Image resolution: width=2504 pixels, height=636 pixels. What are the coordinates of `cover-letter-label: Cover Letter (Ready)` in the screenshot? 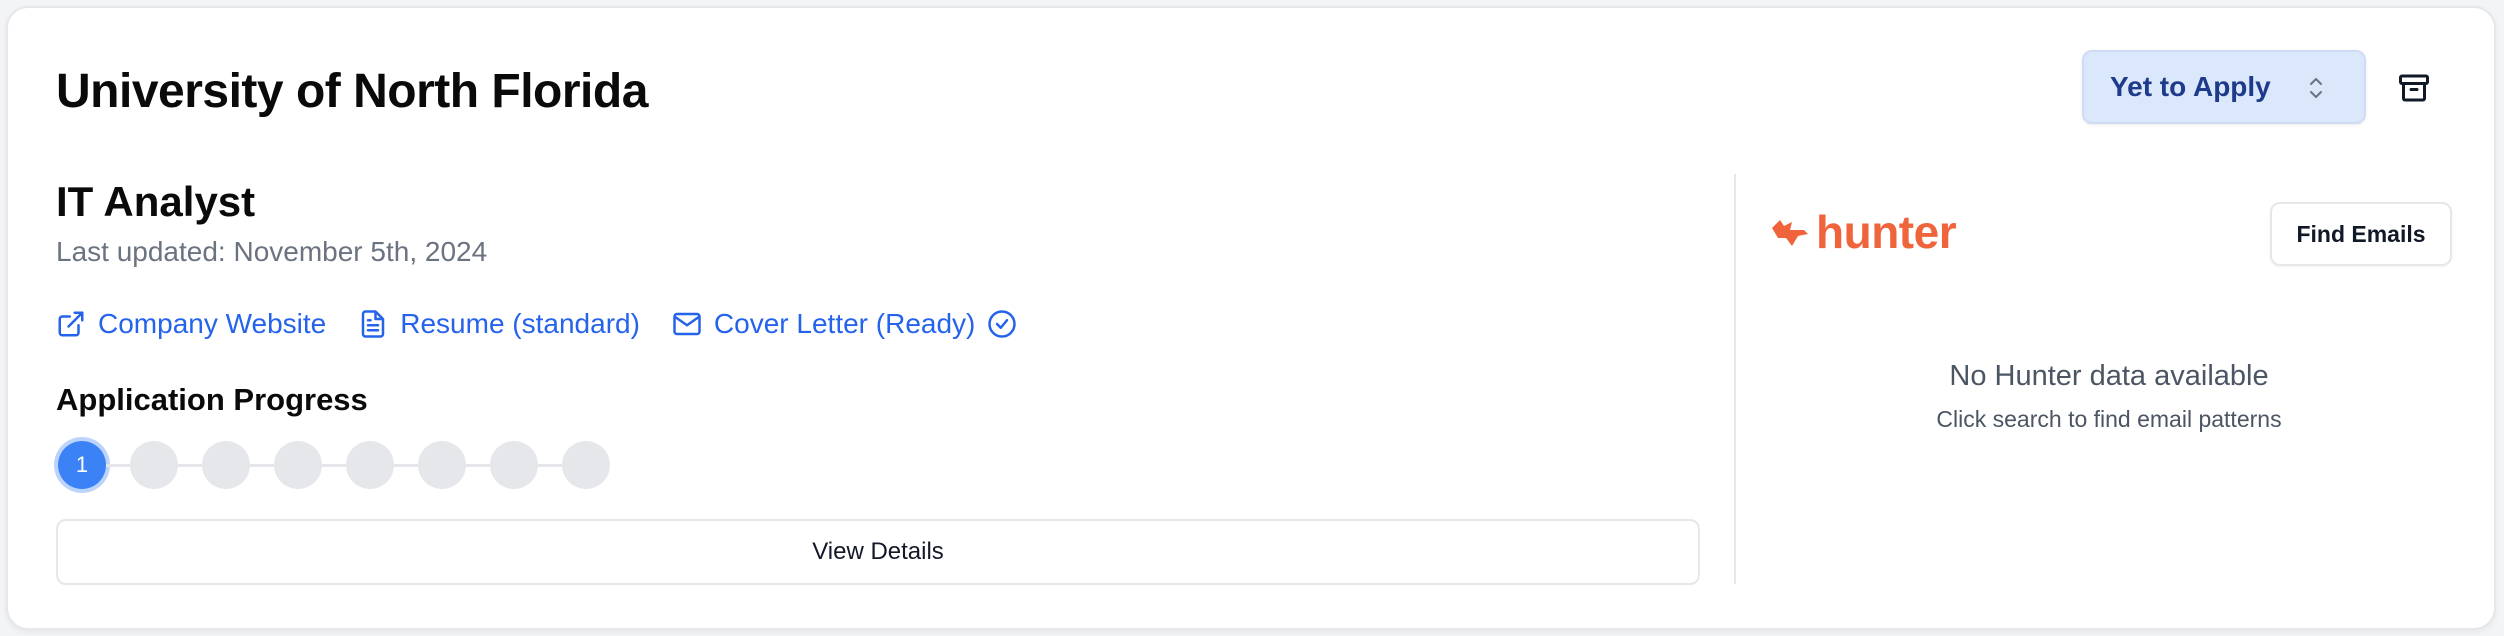 It's located at (844, 323).